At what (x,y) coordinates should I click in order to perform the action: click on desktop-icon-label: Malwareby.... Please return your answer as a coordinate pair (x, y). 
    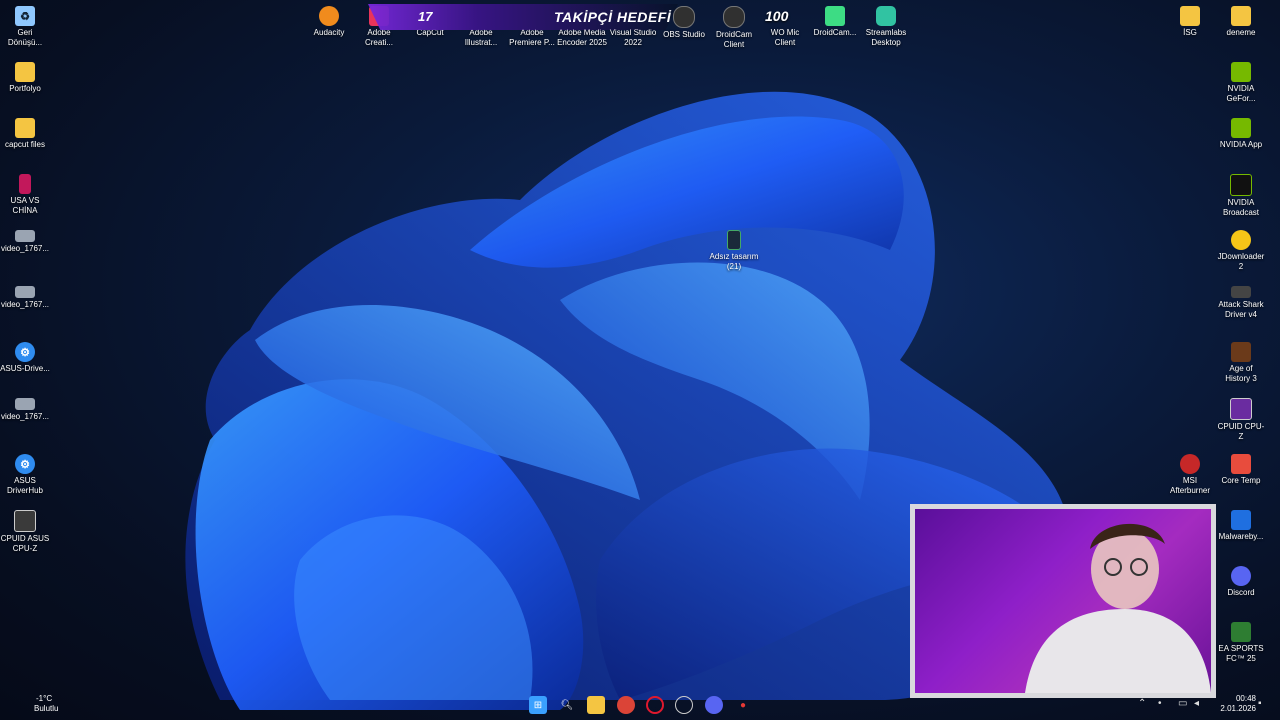
    Looking at the image, I should click on (1241, 536).